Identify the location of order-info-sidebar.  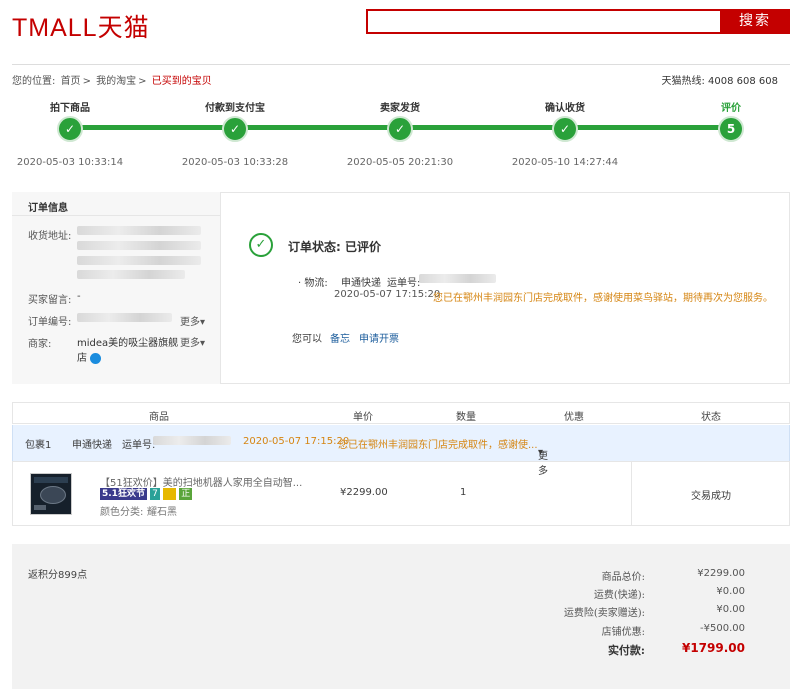
(116, 288).